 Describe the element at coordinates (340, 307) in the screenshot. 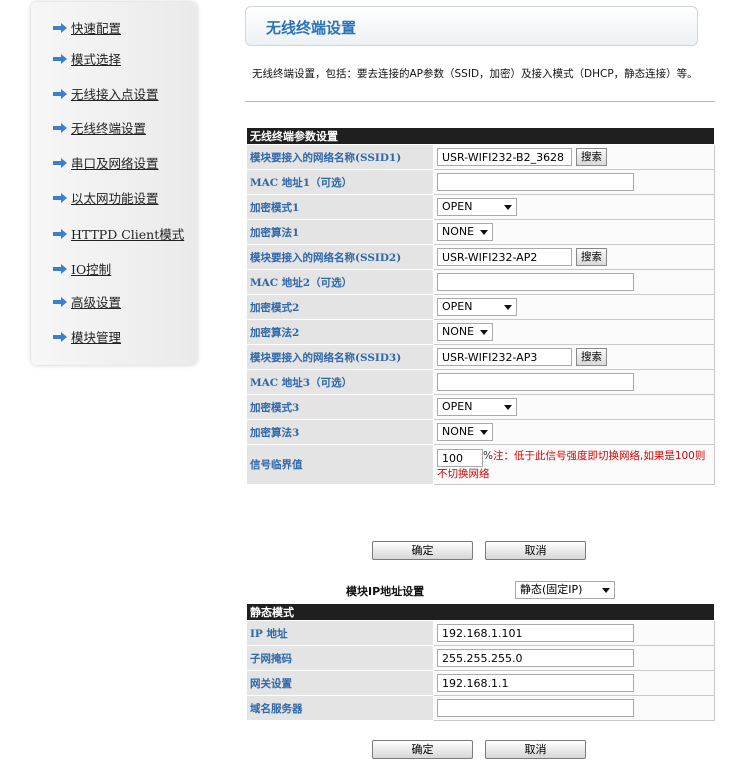

I see `enc-mode2-label: 加密模式2` at that location.